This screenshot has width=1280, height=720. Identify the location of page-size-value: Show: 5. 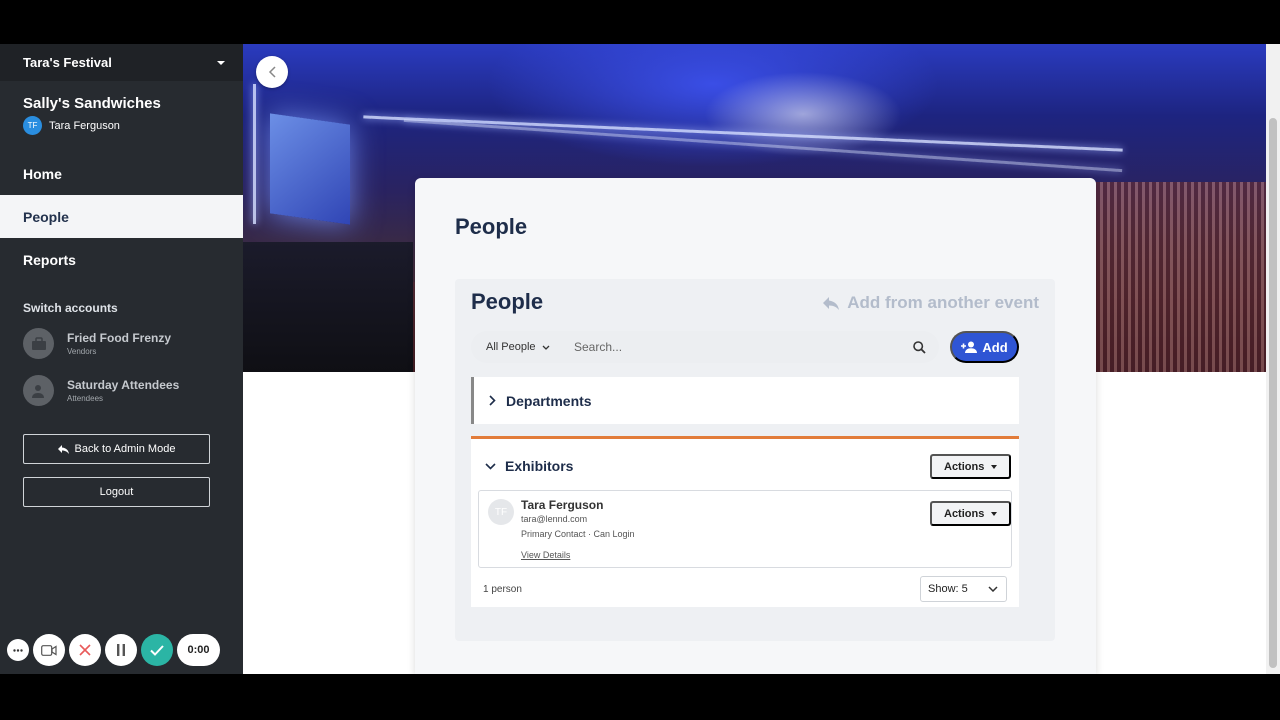
(948, 589).